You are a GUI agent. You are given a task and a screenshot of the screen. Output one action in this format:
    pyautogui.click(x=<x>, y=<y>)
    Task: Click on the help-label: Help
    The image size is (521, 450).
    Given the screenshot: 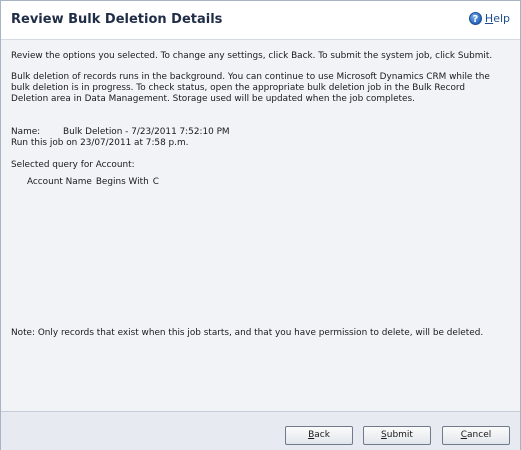 What is the action you would take?
    pyautogui.click(x=497, y=18)
    